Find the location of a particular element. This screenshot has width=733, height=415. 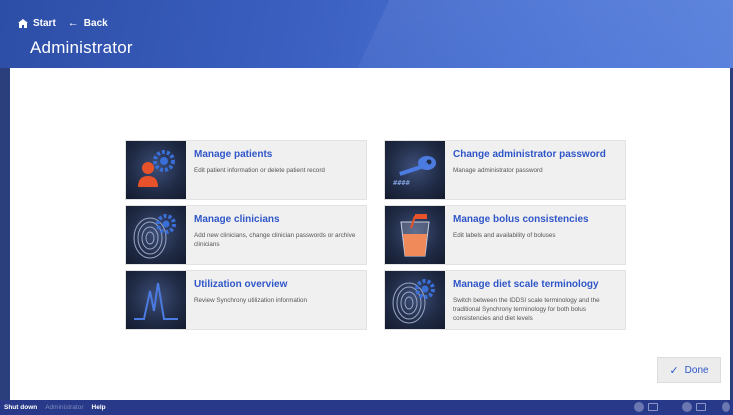

check-icon: ✓ is located at coordinates (674, 370).